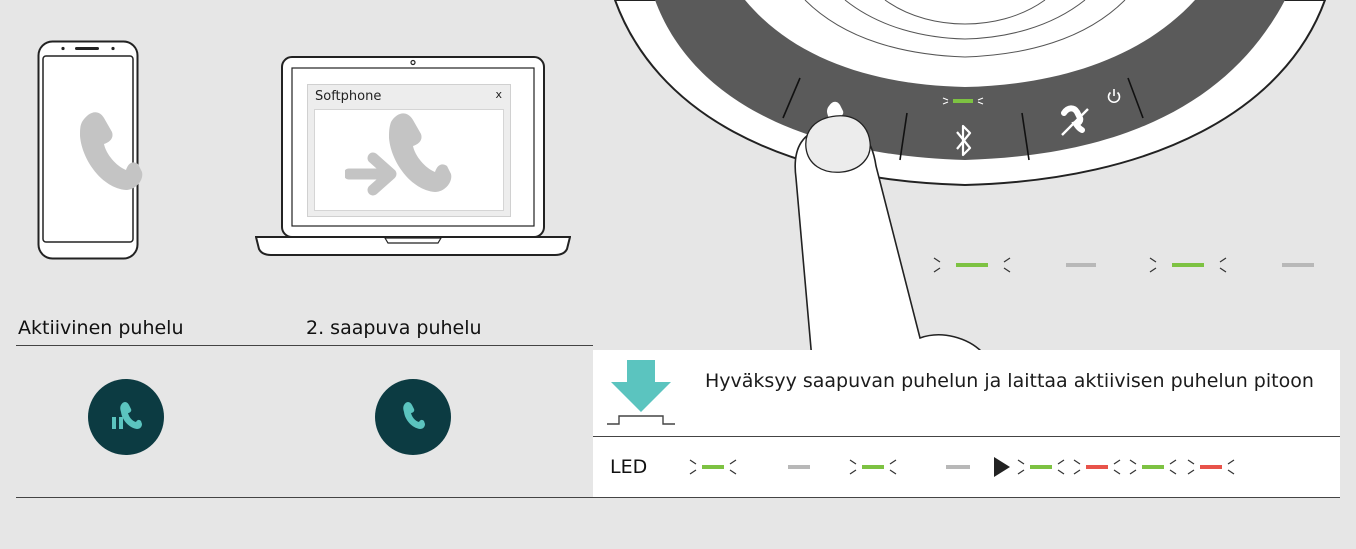 This screenshot has width=1356, height=549. I want to click on second-call-label: 2. saapuva puhelu, so click(394, 328).